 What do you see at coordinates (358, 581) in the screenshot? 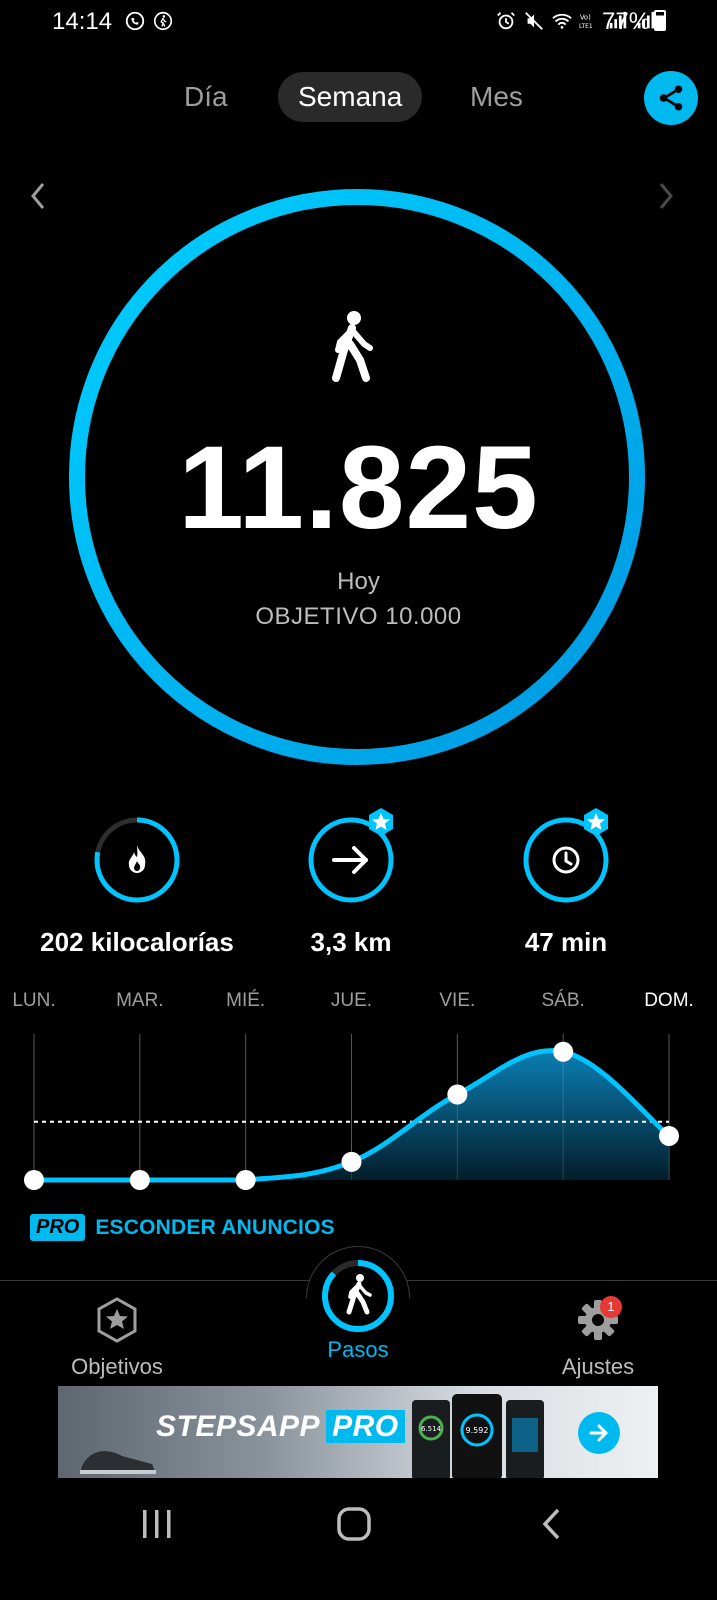
I see `period-label: Hoy` at bounding box center [358, 581].